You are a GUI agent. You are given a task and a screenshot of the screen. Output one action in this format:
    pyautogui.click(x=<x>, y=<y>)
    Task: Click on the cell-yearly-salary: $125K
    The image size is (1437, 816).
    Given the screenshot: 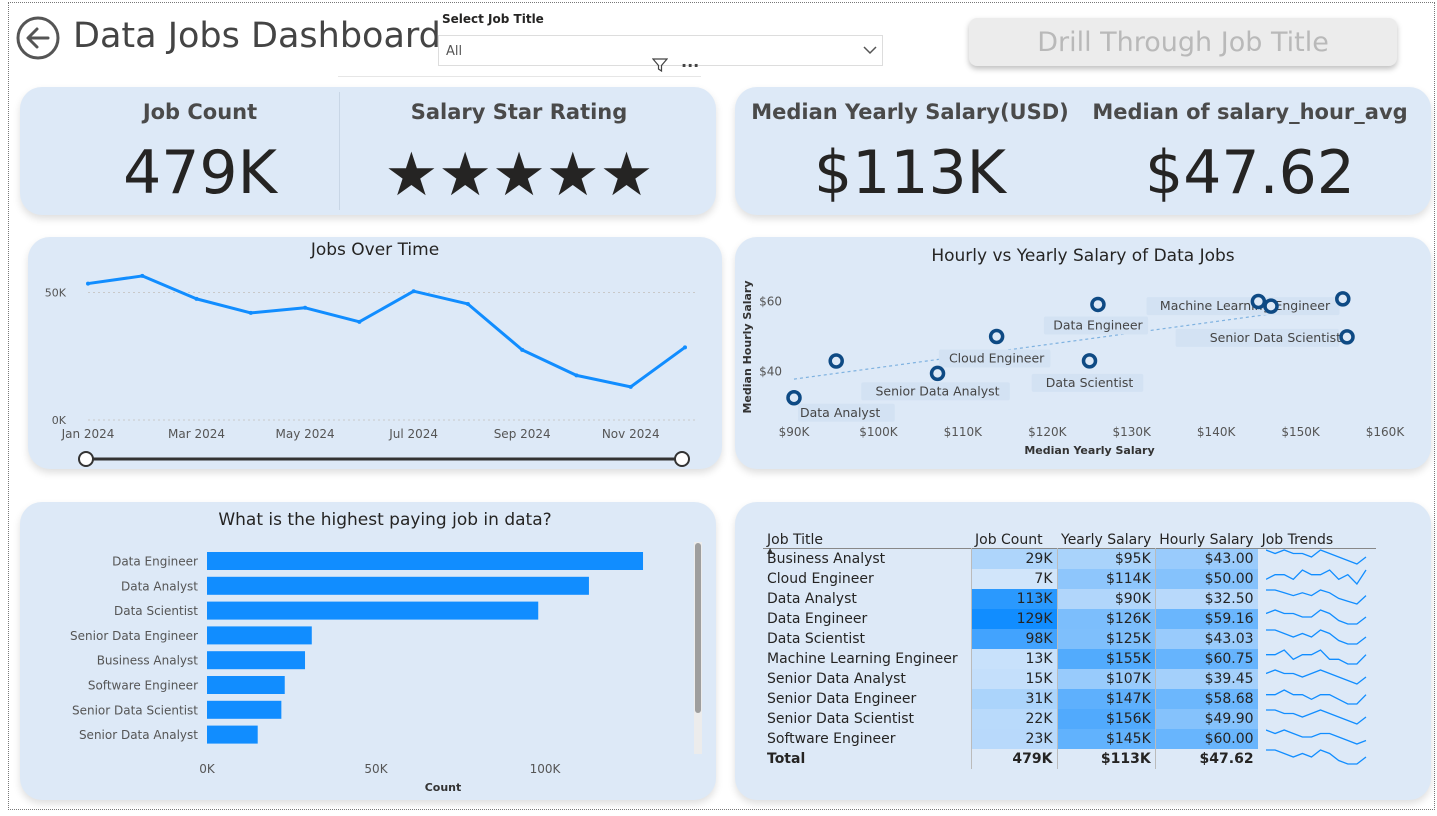 What is the action you would take?
    pyautogui.click(x=1106, y=639)
    